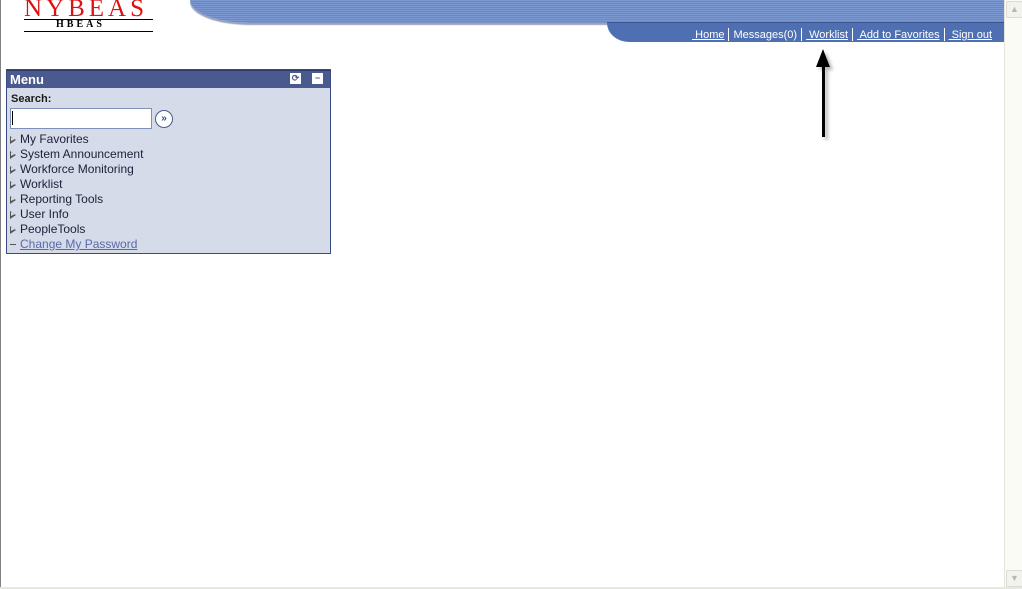 The width and height of the screenshot is (1022, 589). What do you see at coordinates (168, 79) in the screenshot?
I see `menu-header: Menu ⟳ −` at bounding box center [168, 79].